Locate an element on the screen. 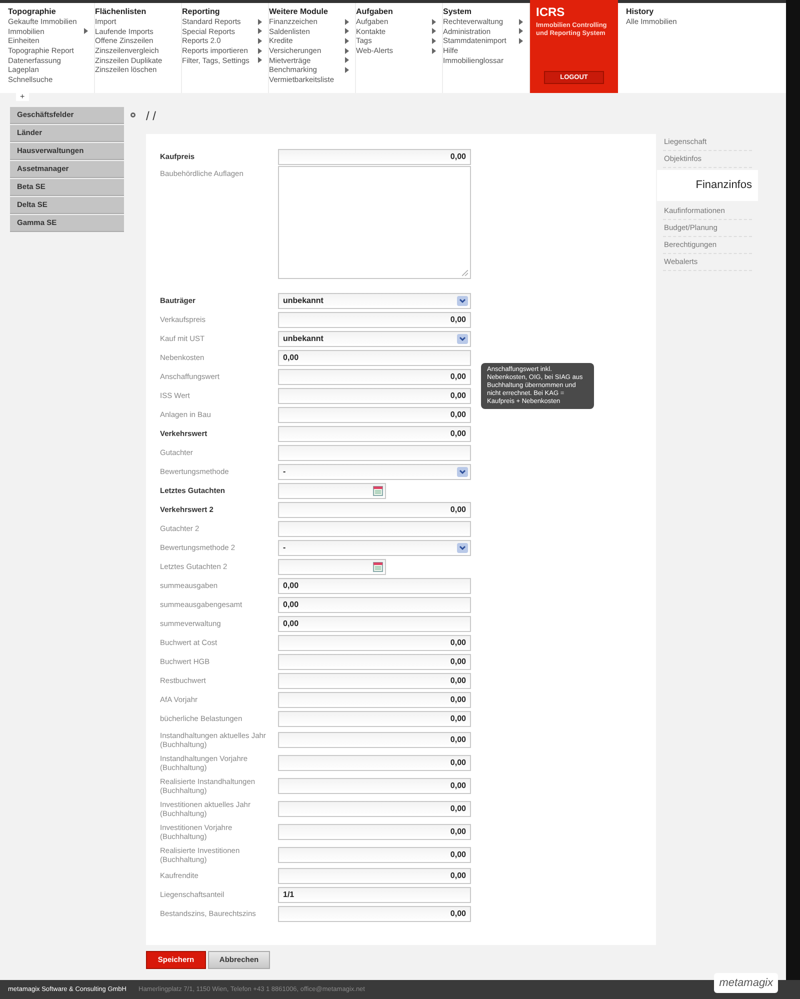  menu-heading: Reporting is located at coordinates (222, 12).